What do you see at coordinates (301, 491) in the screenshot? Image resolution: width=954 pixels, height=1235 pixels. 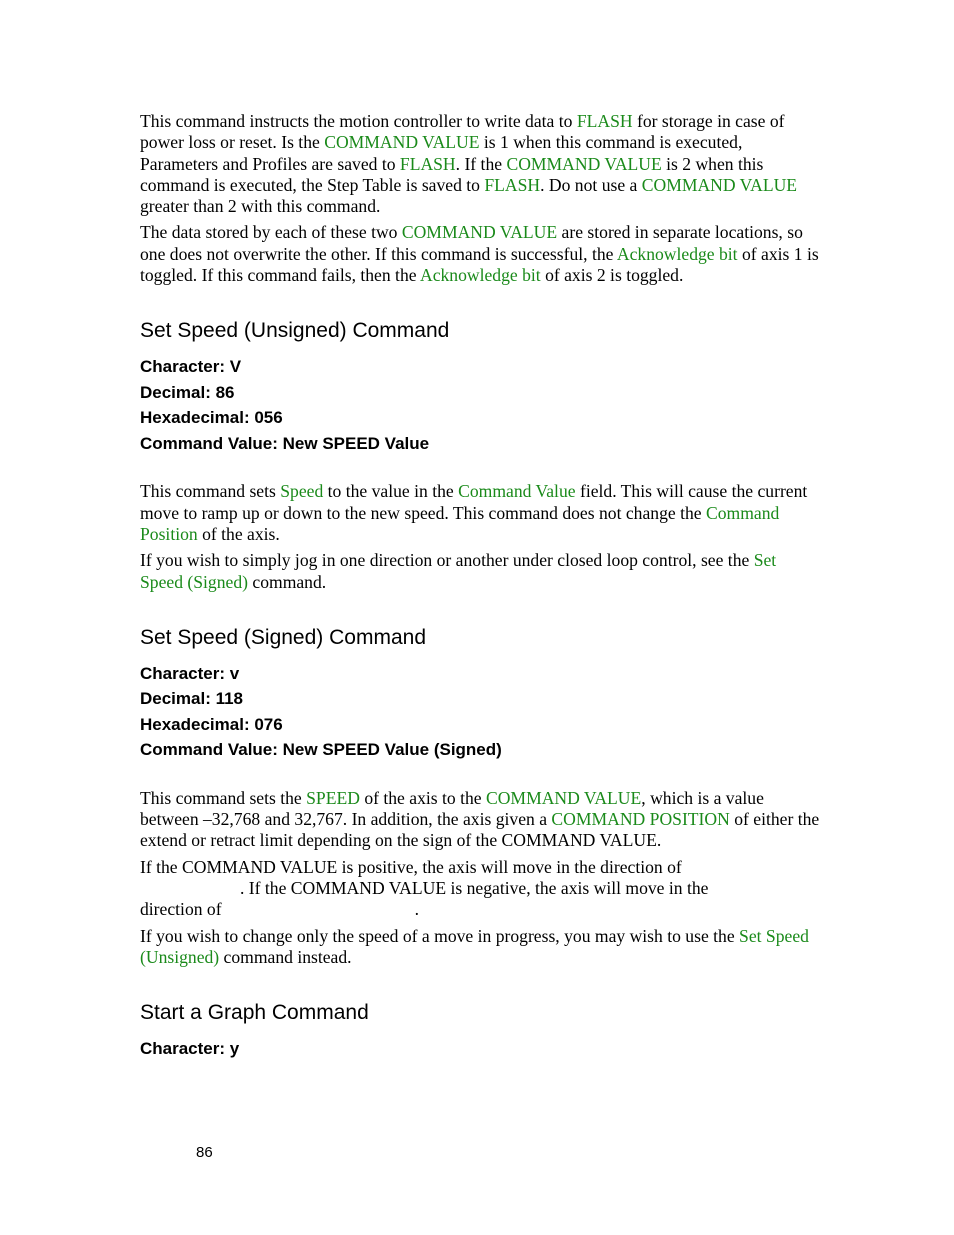 I see `link-speed: Speed` at bounding box center [301, 491].